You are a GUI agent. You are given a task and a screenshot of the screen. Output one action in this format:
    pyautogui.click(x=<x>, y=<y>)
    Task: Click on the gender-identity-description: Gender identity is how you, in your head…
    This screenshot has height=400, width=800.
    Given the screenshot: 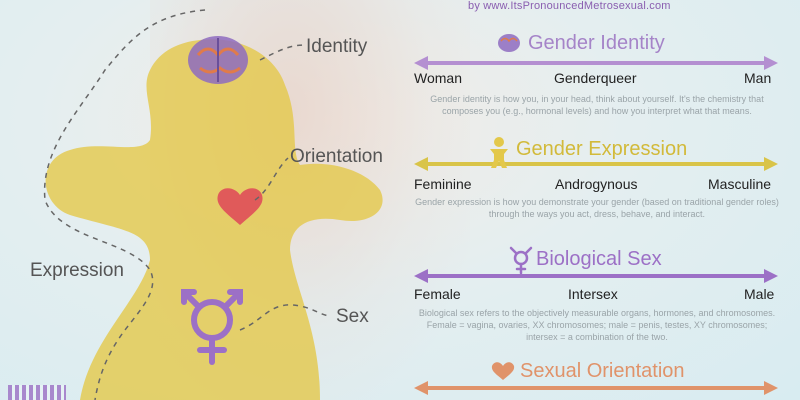 What is the action you would take?
    pyautogui.click(x=597, y=105)
    